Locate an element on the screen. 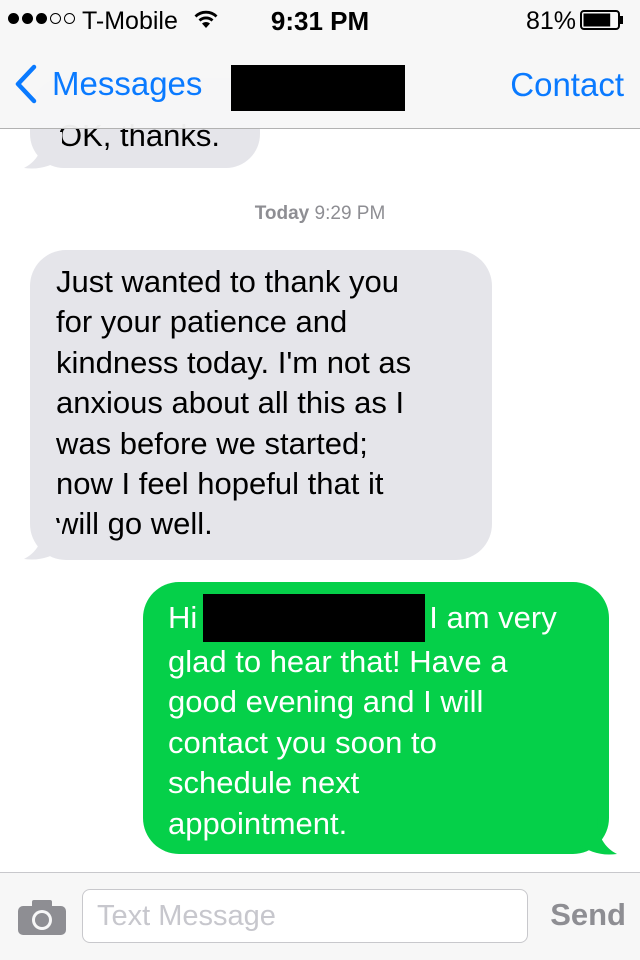 The height and width of the screenshot is (960, 640). redacted-name is located at coordinates (314, 618).